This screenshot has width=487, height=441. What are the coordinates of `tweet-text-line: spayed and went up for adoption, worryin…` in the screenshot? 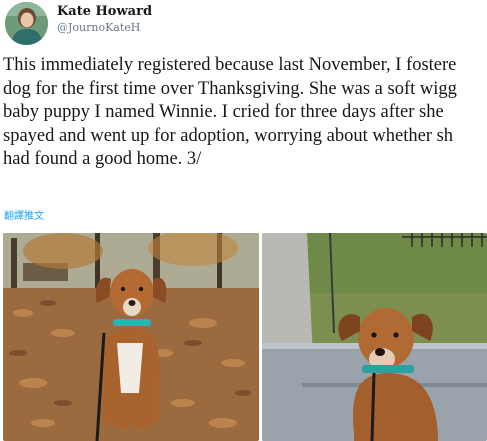 It's located at (228, 135).